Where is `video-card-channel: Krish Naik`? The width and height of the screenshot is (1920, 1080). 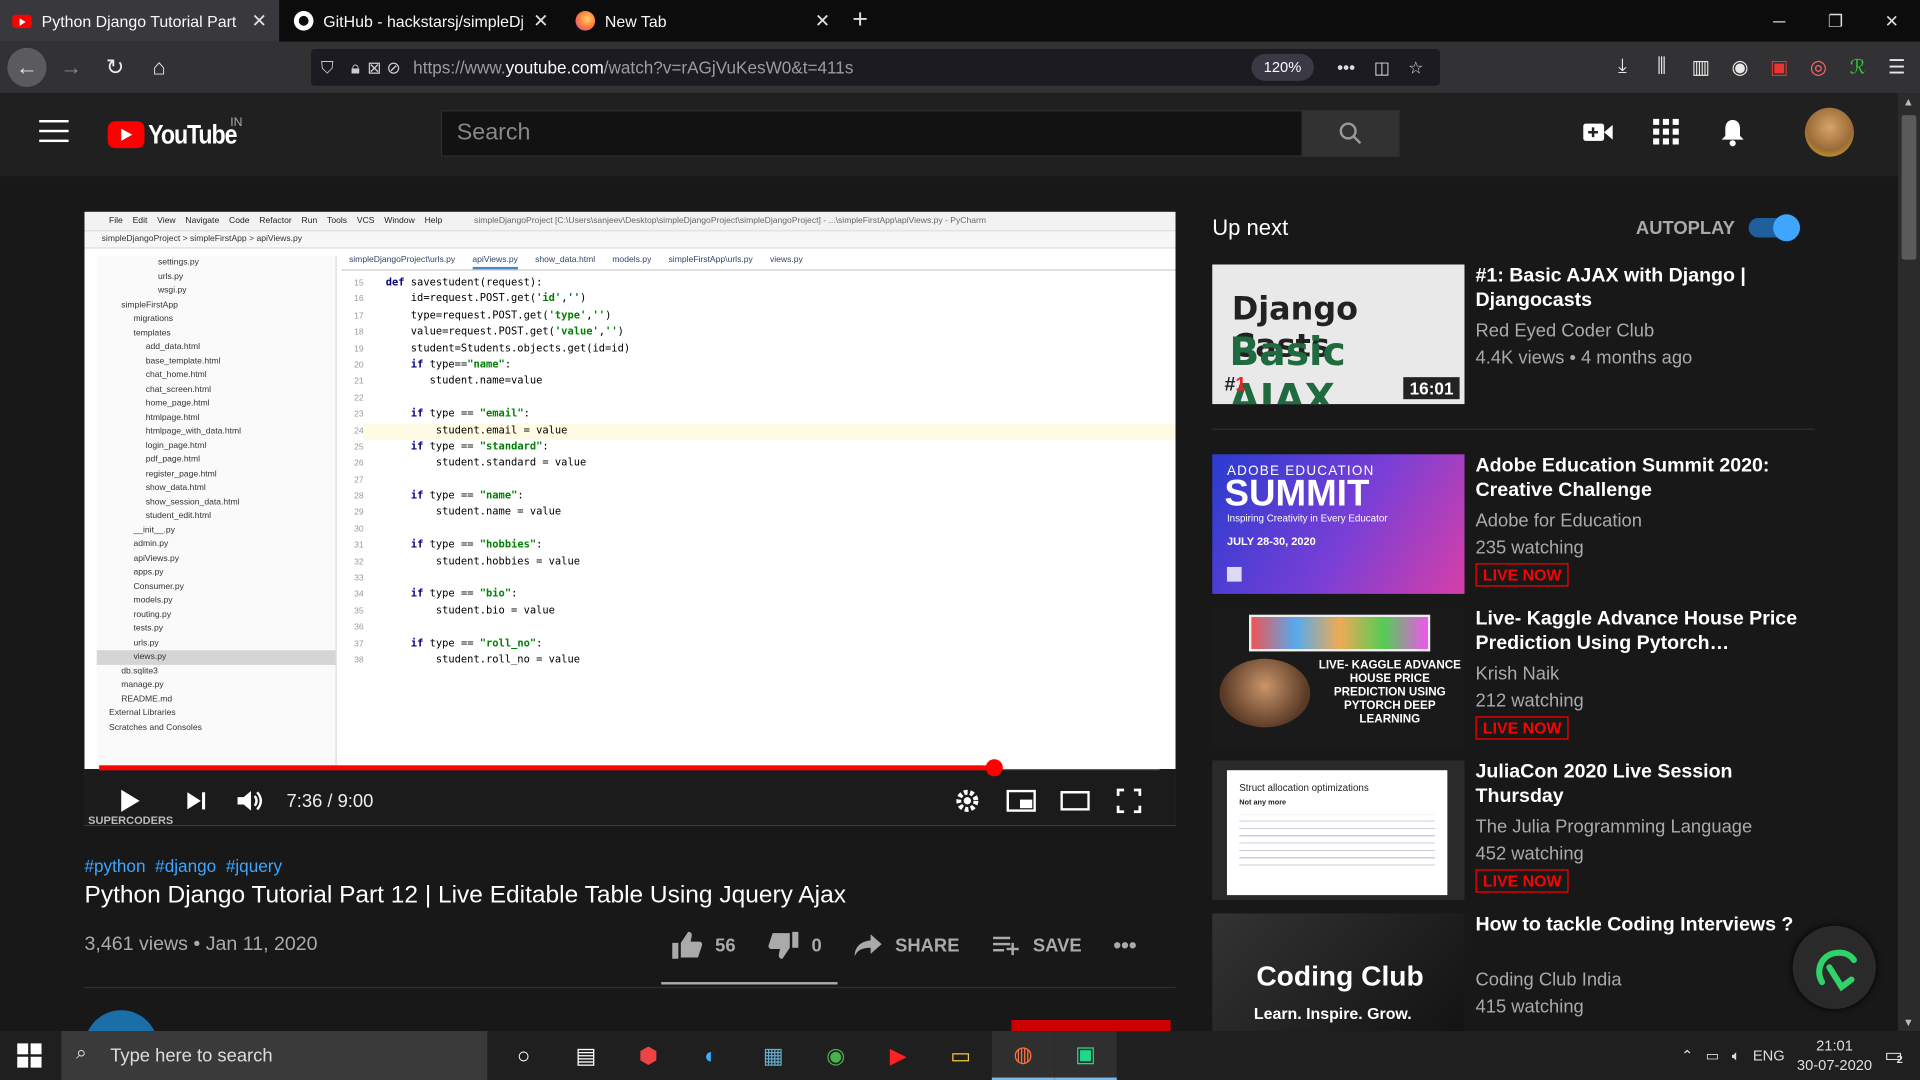
video-card-channel: Krish Naik is located at coordinates (1518, 674).